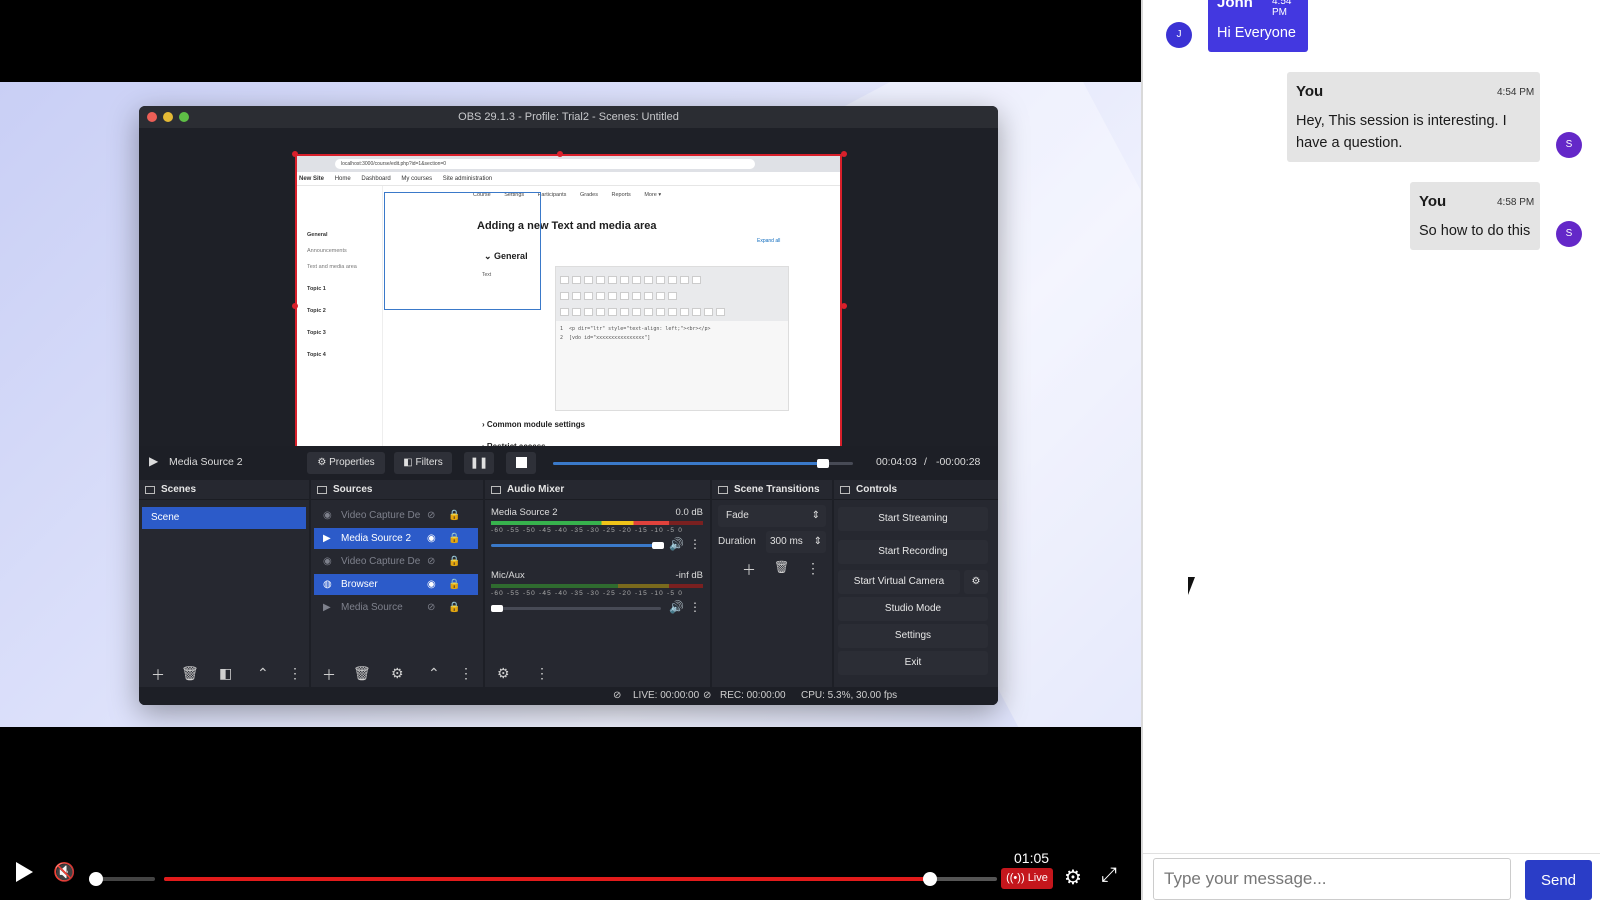  I want to click on media-remaining: -00:00:28, so click(958, 462).